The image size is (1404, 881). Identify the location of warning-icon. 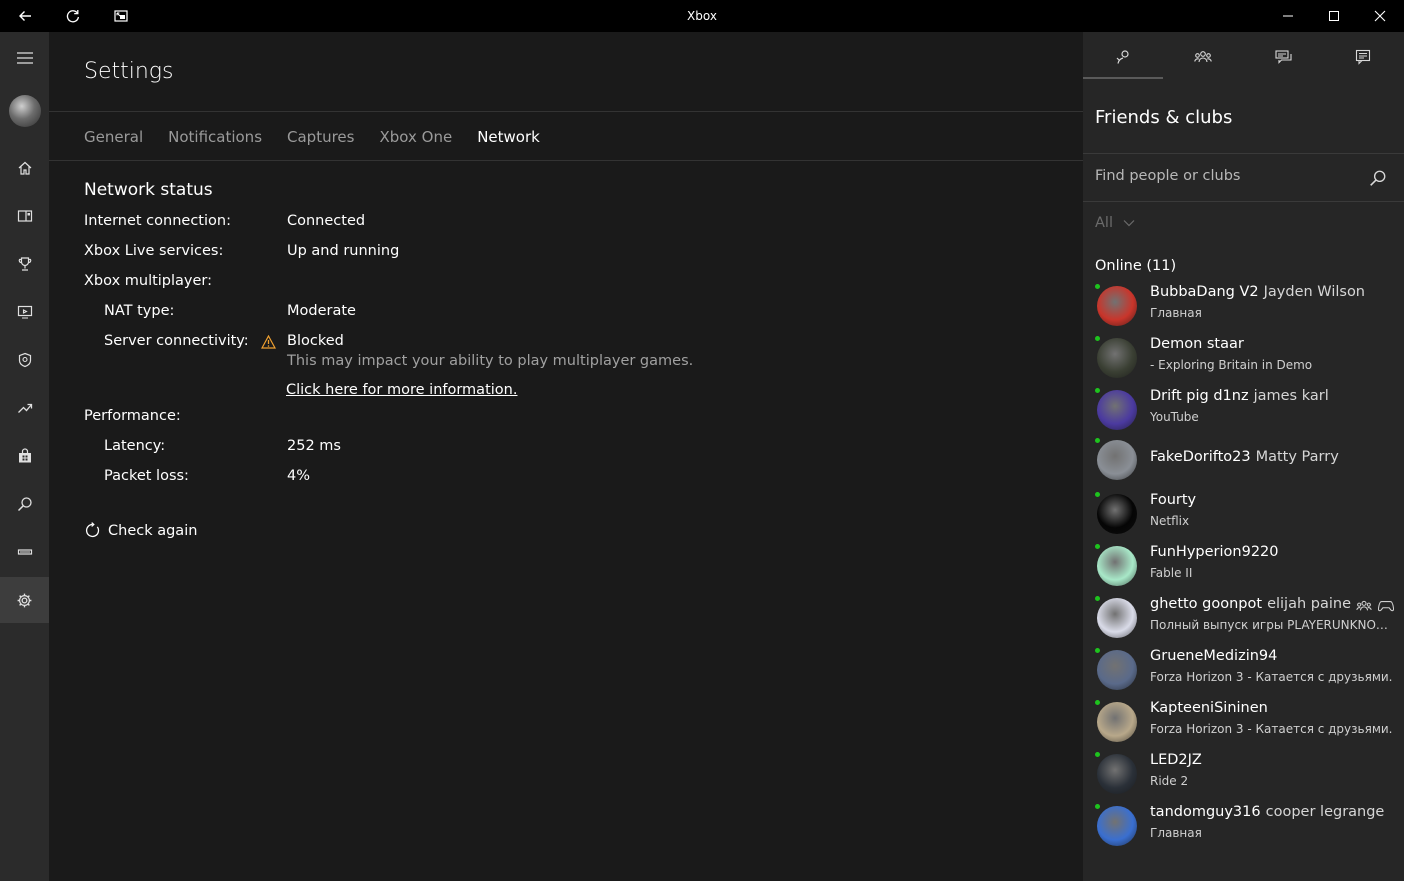
(268, 343).